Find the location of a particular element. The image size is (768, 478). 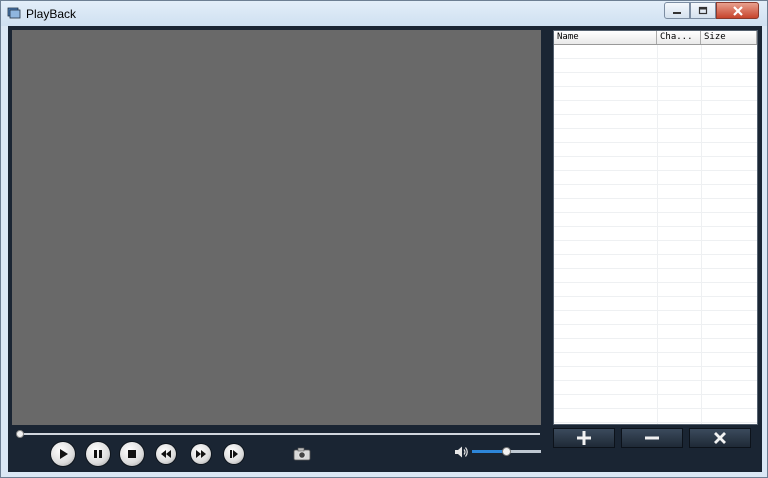

stop-button is located at coordinates (132, 454).